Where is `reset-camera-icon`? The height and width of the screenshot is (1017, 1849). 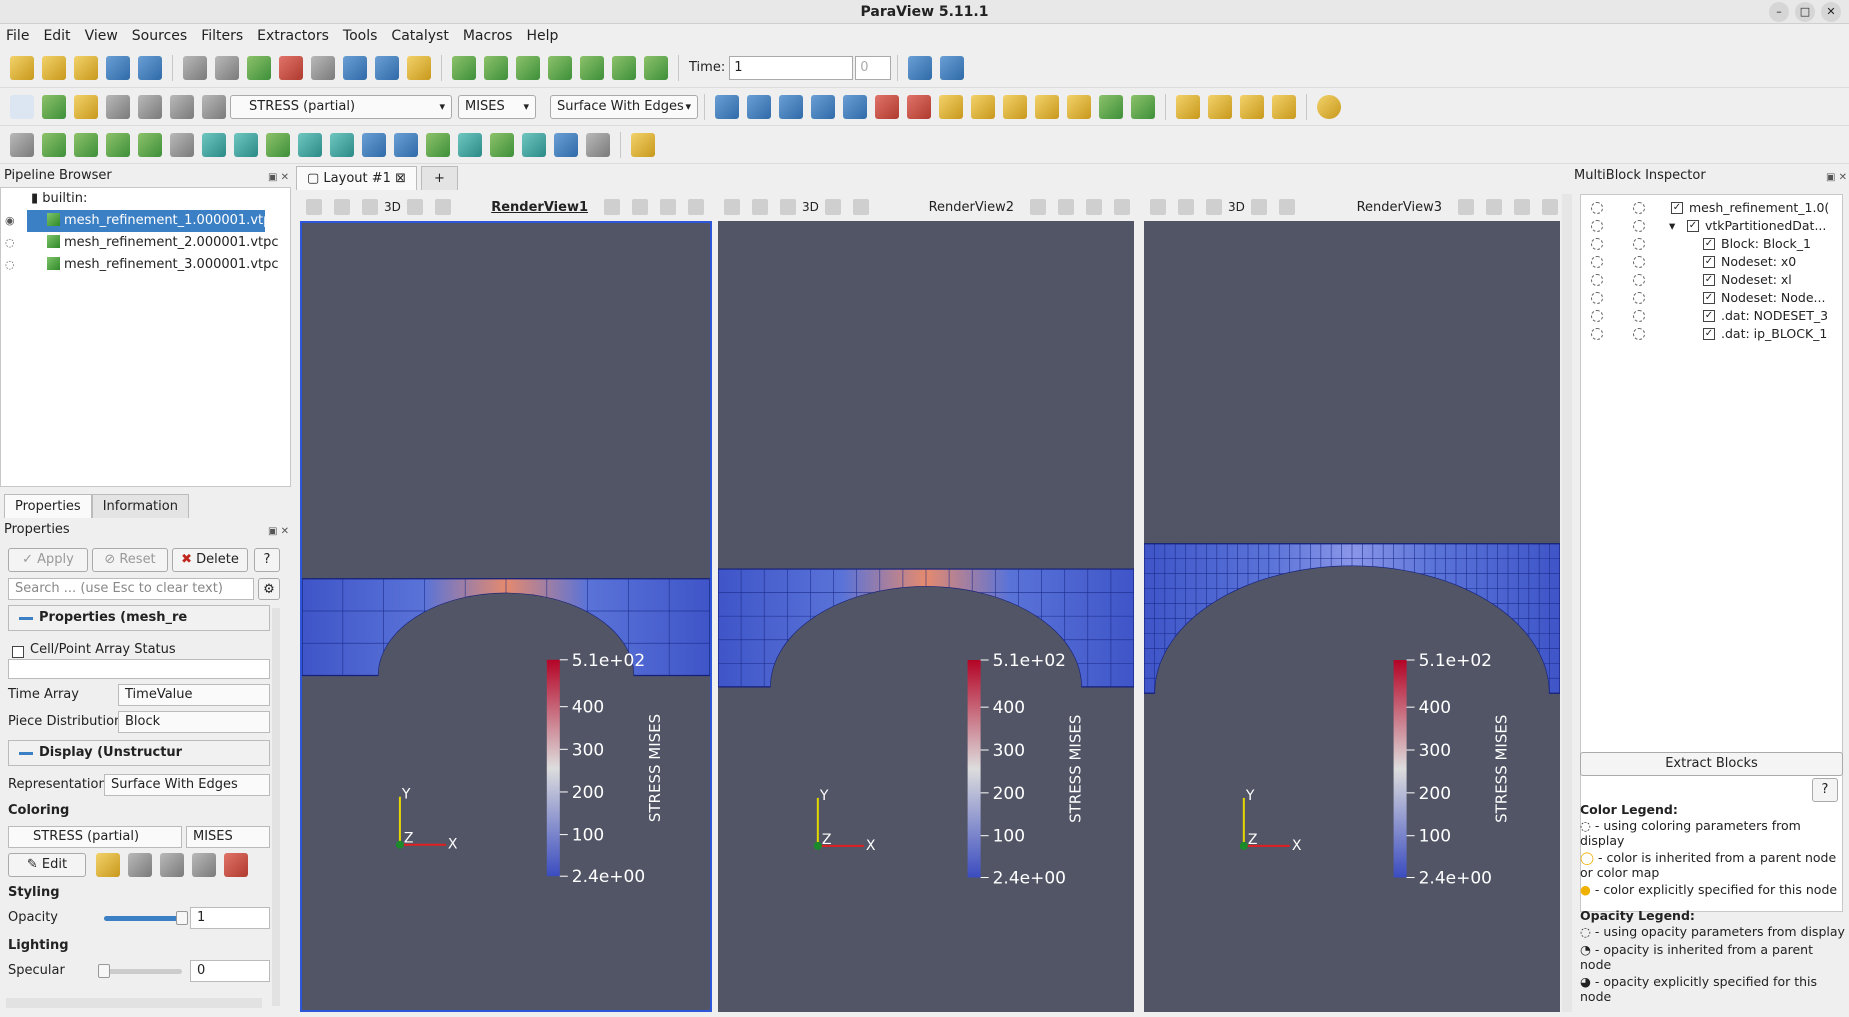 reset-camera-icon is located at coordinates (727, 106).